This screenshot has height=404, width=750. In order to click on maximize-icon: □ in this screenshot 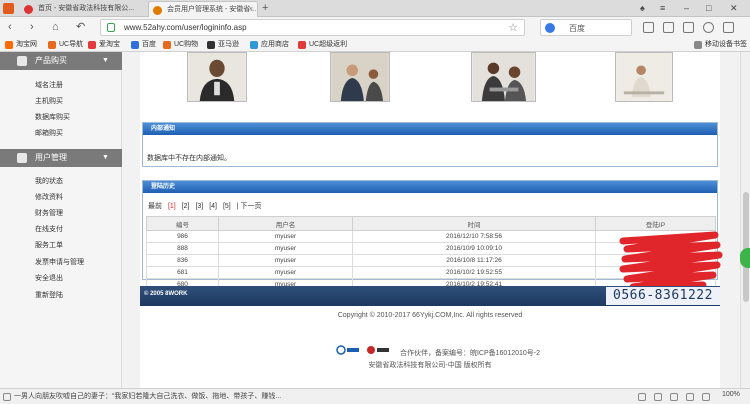, I will do `click(708, 8)`.